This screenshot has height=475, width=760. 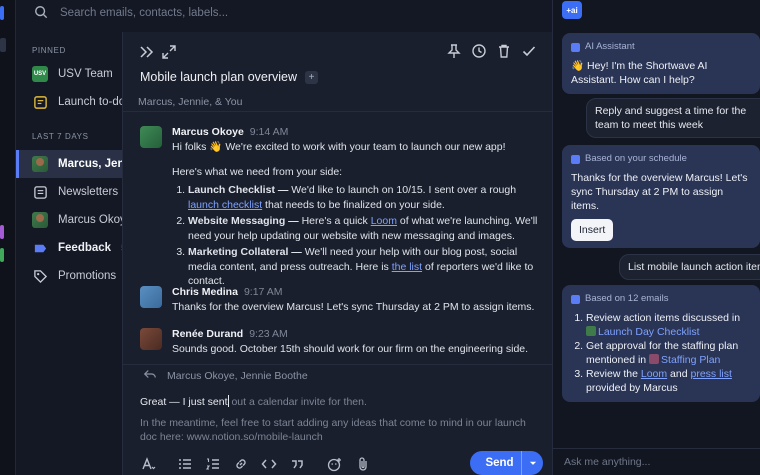 What do you see at coordinates (499, 463) in the screenshot?
I see `send-label: Send` at bounding box center [499, 463].